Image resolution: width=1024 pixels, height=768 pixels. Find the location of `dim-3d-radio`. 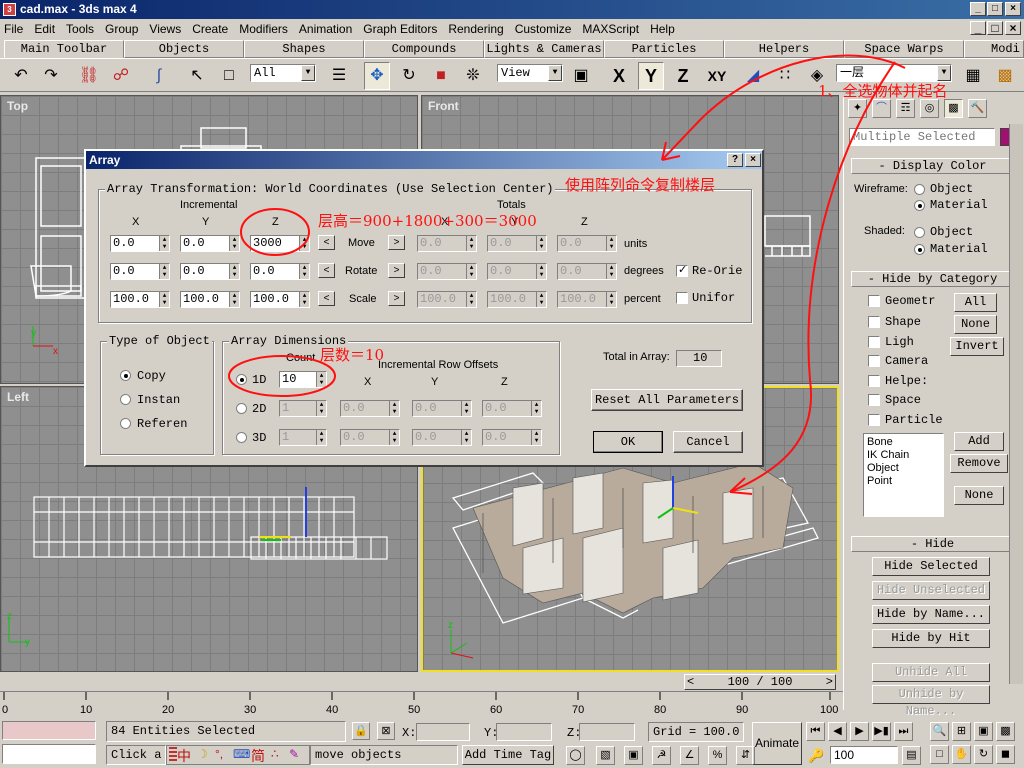

dim-3d-radio is located at coordinates (241, 437).